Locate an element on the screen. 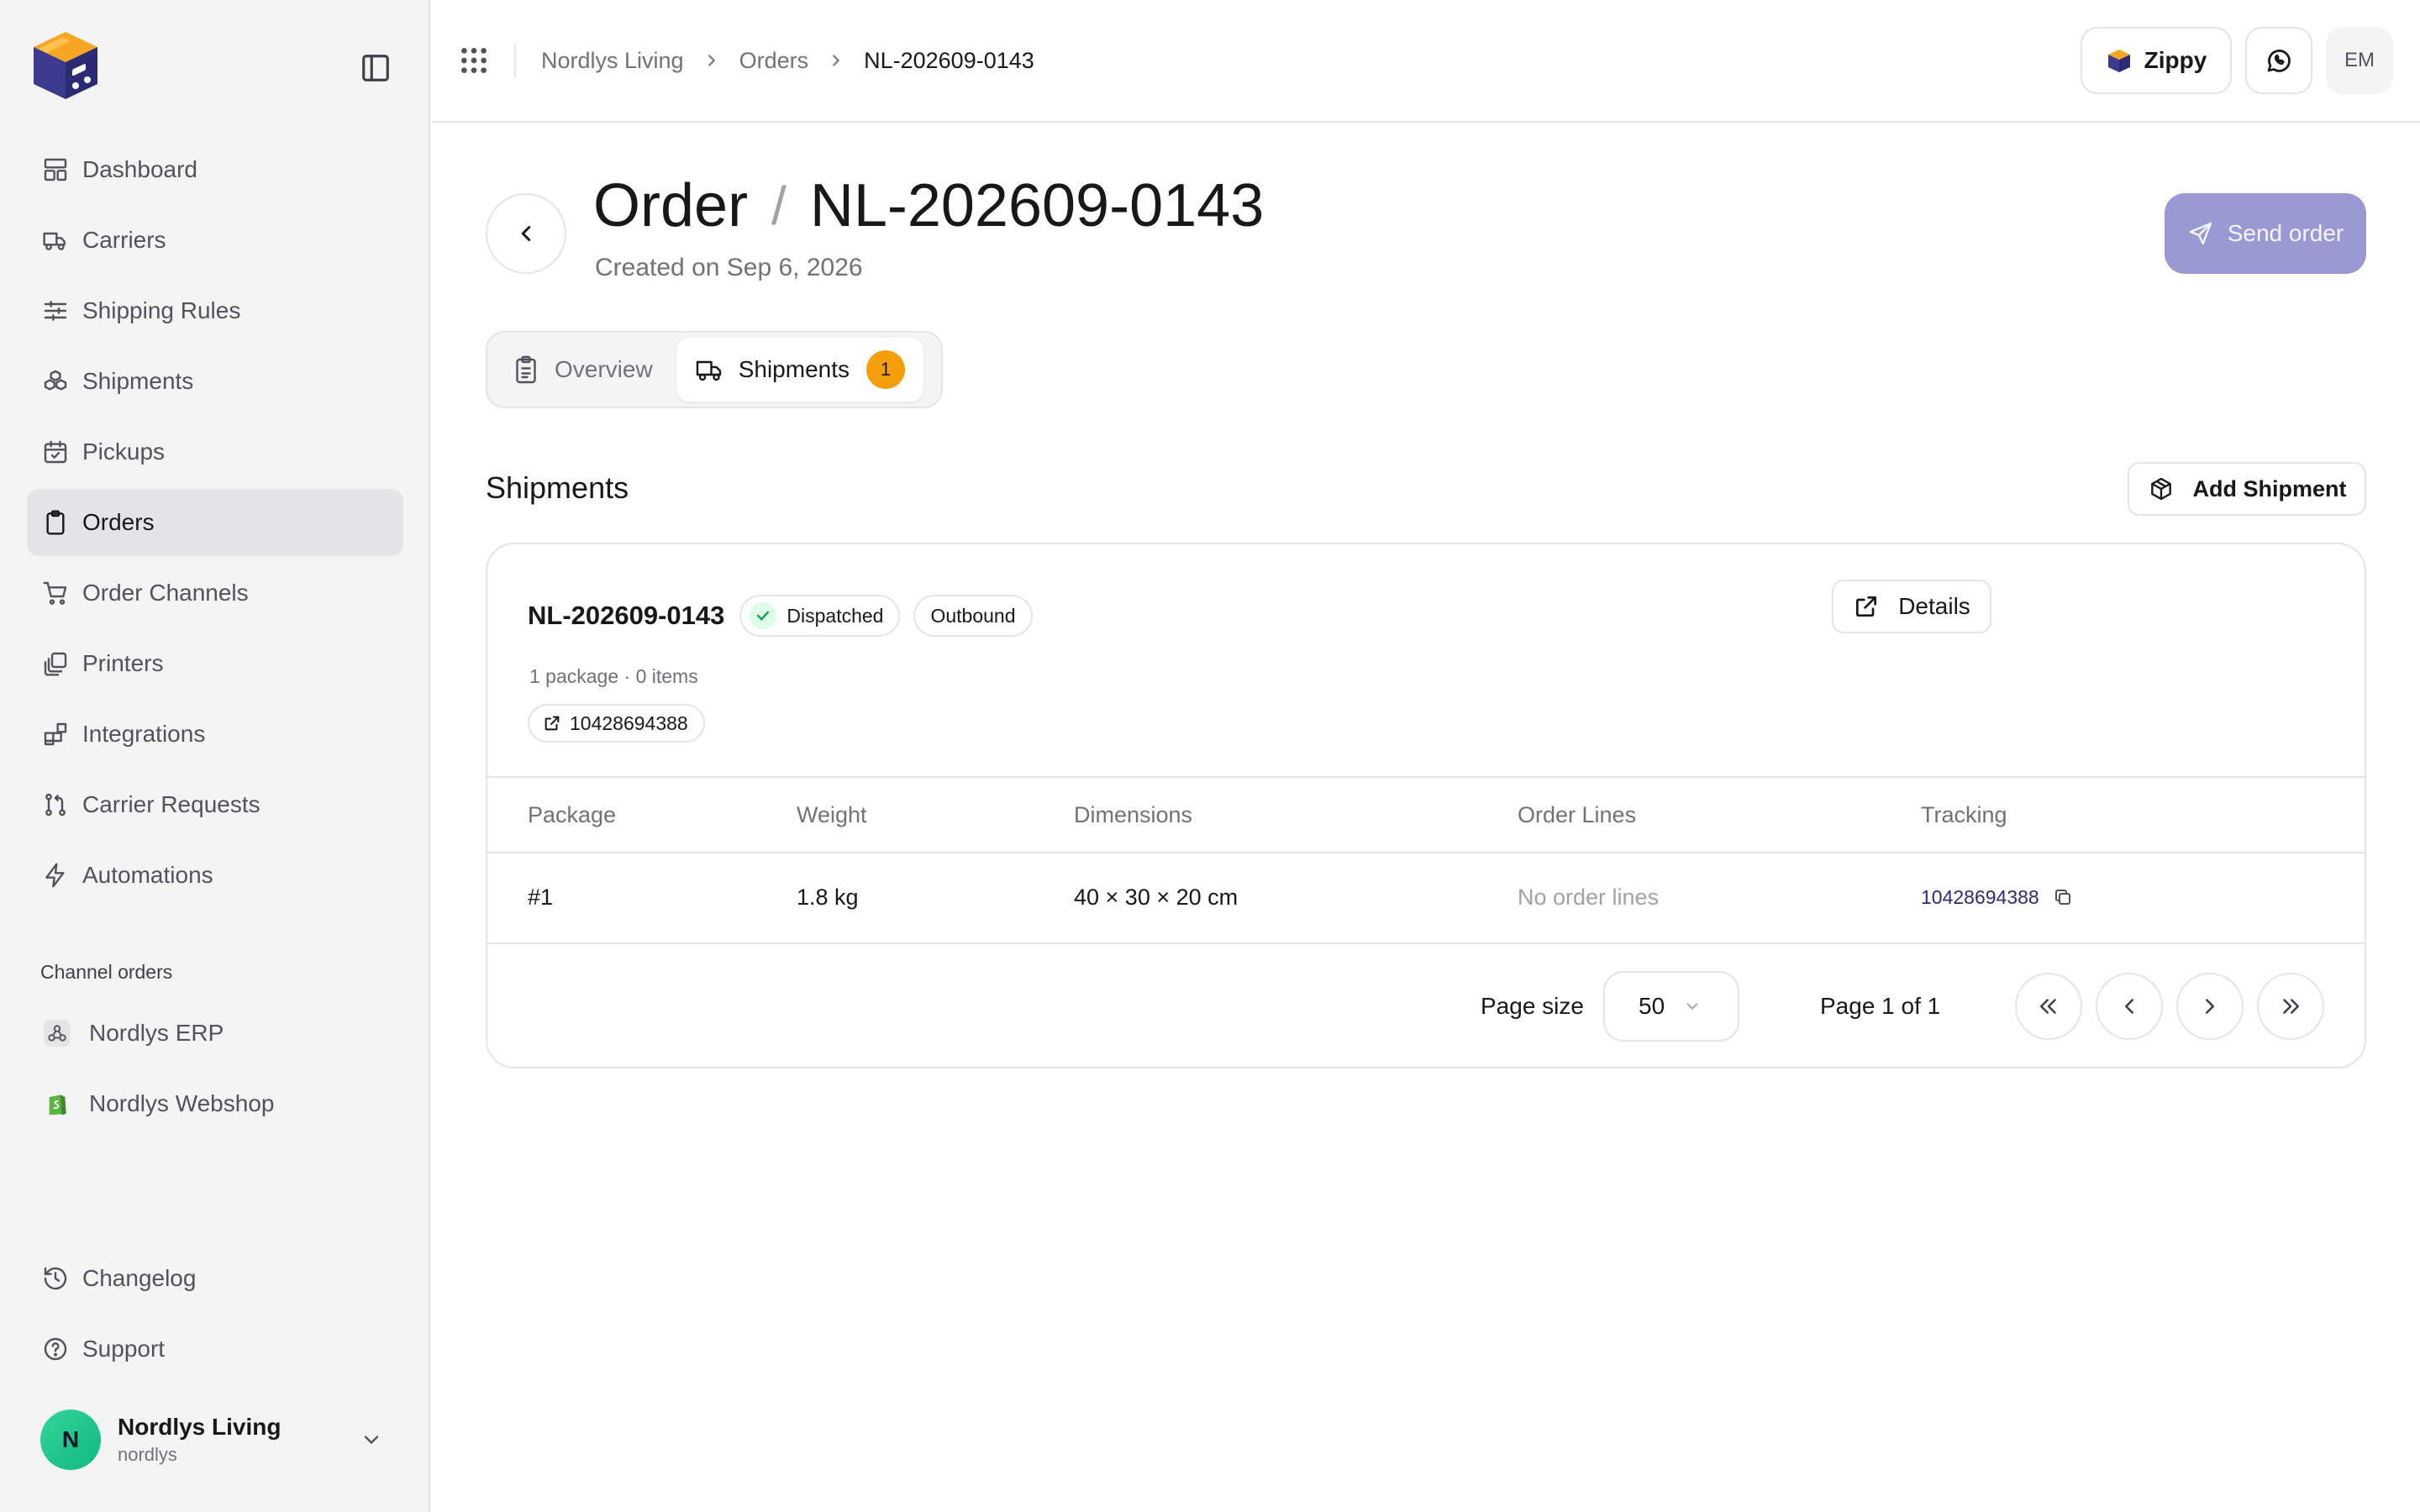 This screenshot has width=2420, height=1512. back-button is located at coordinates (526, 233).